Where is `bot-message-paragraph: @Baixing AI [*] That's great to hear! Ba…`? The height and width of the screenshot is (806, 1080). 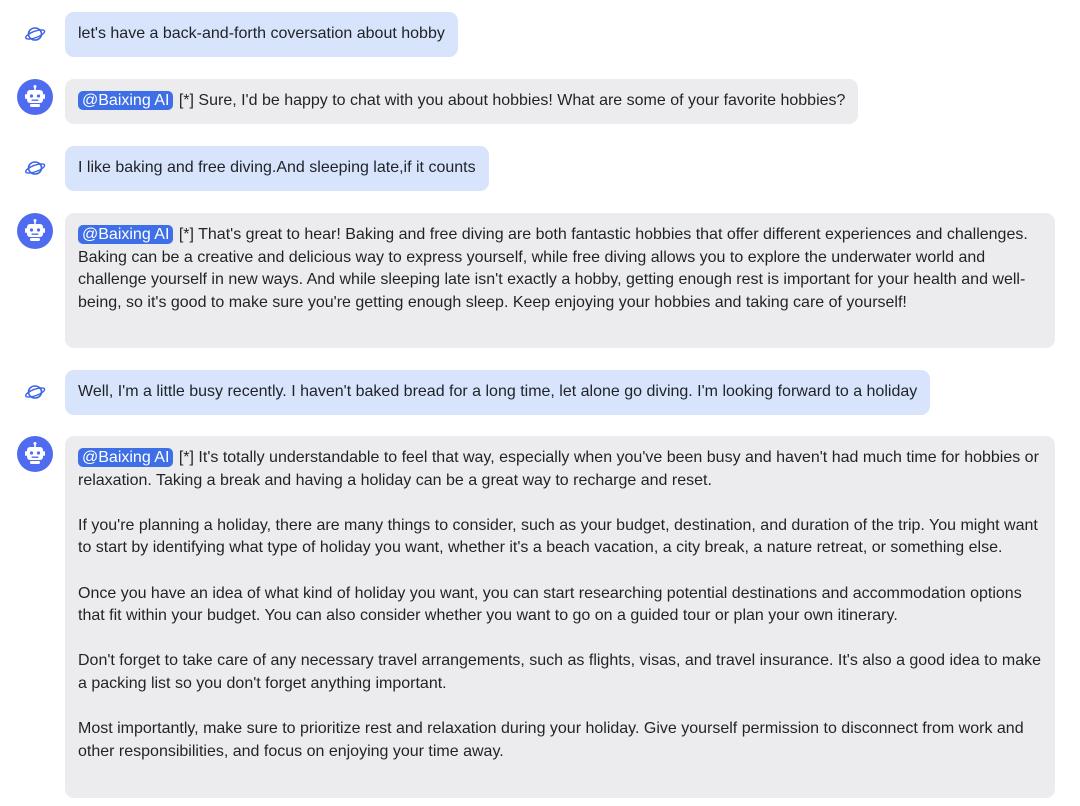
bot-message-paragraph: @Baixing AI [*] That's great to hear! Ba… is located at coordinates (560, 269).